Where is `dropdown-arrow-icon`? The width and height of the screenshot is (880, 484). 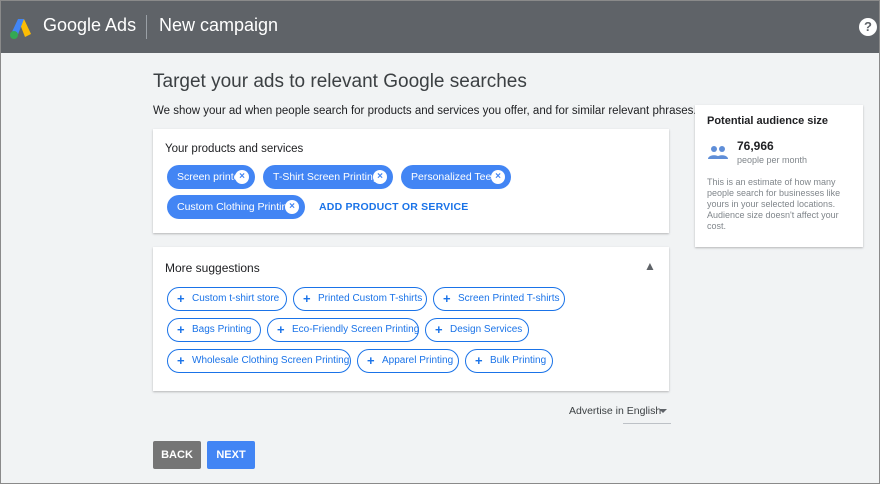
dropdown-arrow-icon is located at coordinates (663, 411).